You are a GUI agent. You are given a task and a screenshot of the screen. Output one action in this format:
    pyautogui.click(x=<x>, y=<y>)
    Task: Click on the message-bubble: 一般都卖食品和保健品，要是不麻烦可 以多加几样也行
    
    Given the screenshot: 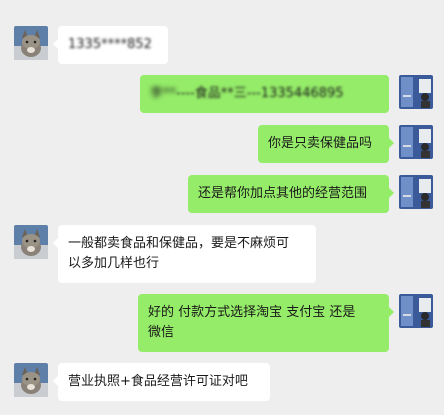 What is the action you would take?
    pyautogui.click(x=184, y=254)
    